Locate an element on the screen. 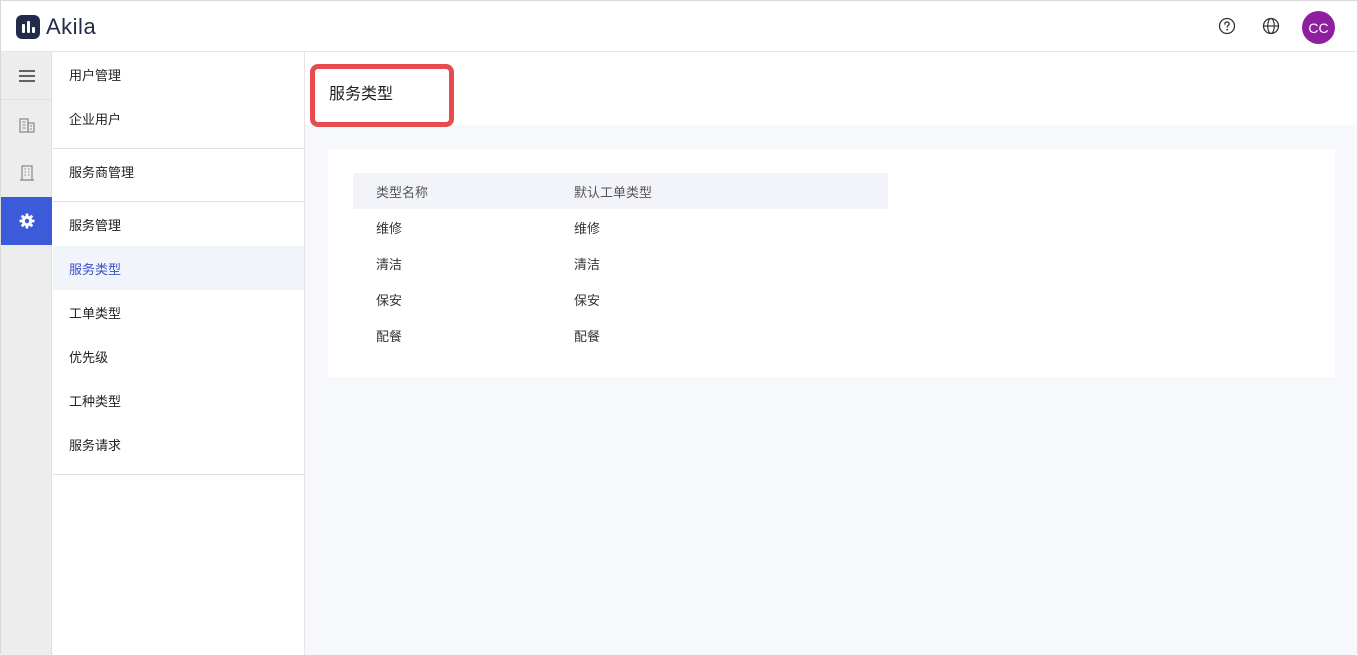 The height and width of the screenshot is (655, 1358). top-header: Akila CC is located at coordinates (679, 26).